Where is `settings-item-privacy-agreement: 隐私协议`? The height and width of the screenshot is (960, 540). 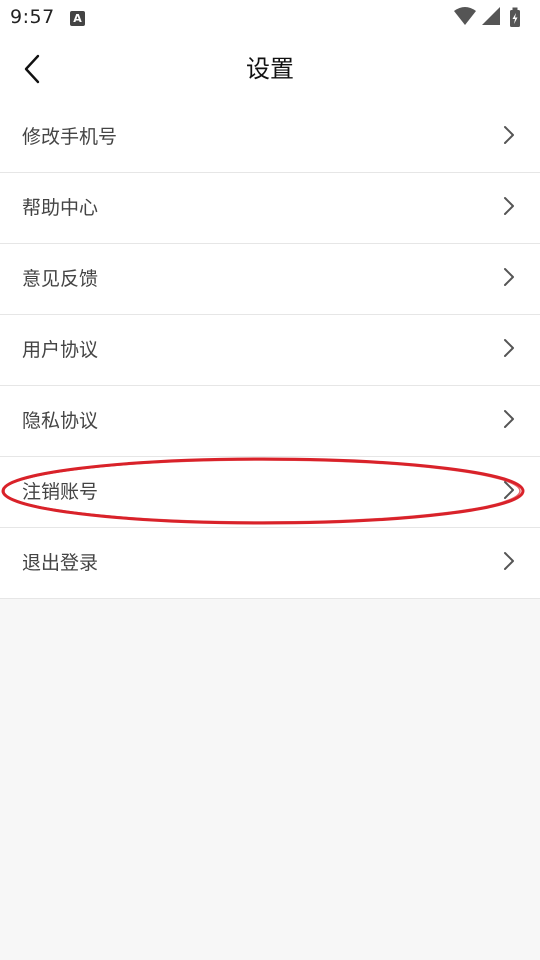
settings-item-privacy-agreement: 隐私协议 is located at coordinates (270, 421).